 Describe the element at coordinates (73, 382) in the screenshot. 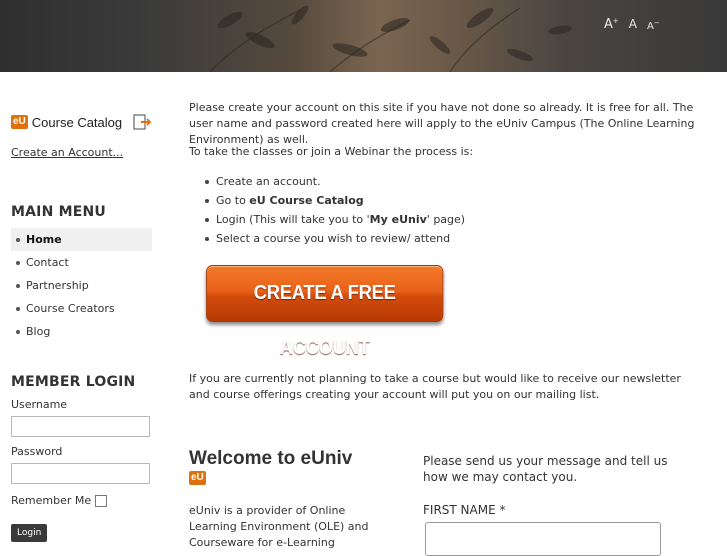

I see `member-login-heading: MEMBER LOGIN` at that location.